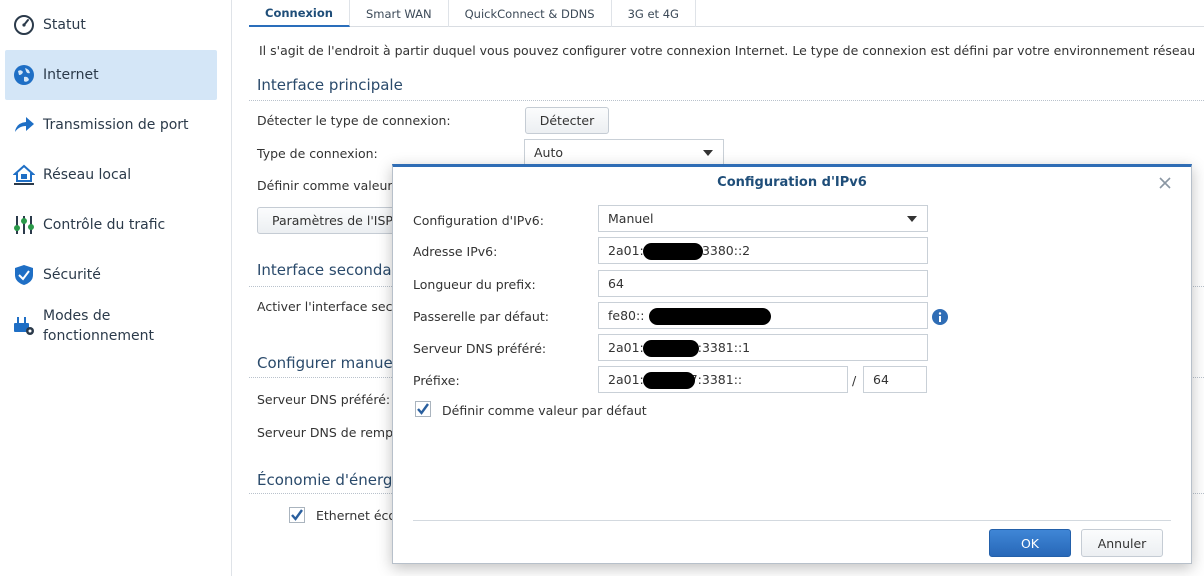 Image resolution: width=1204 pixels, height=576 pixels. Describe the element at coordinates (24, 225) in the screenshot. I see `sliders-icon` at that location.